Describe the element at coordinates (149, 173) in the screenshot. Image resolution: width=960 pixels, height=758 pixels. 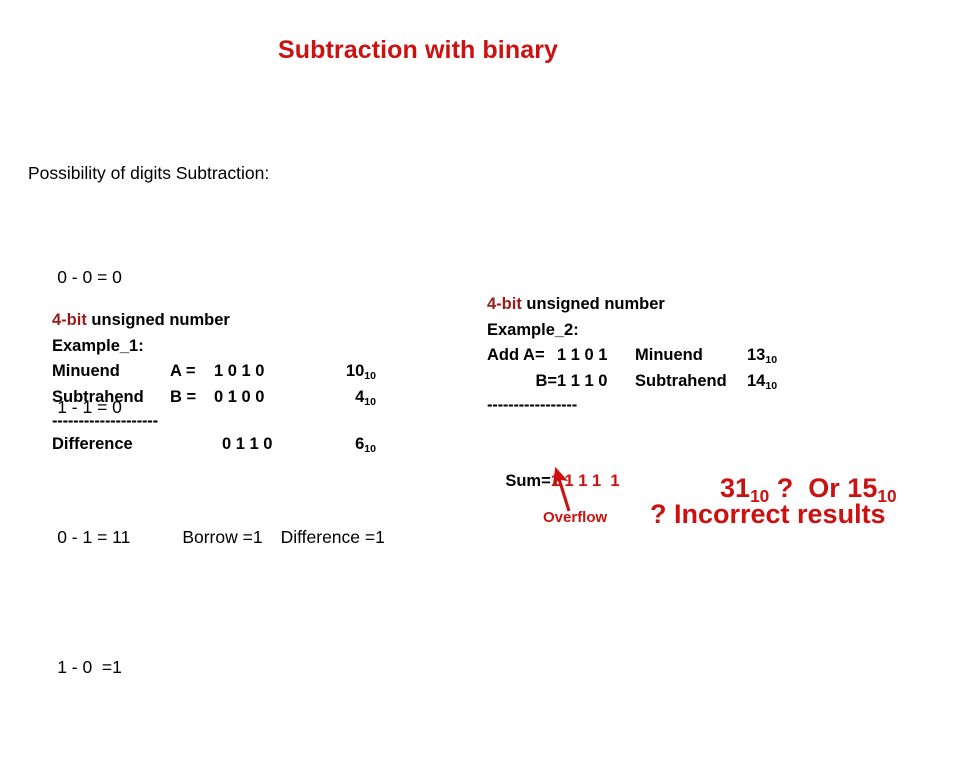
I see `rules-heading: Possibility of digits Subtraction:` at that location.